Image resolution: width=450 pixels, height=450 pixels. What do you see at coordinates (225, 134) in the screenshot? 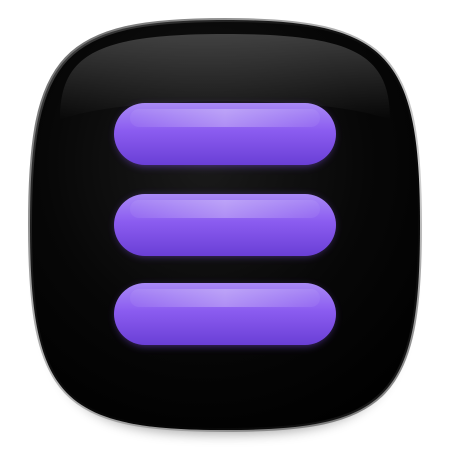
I see `menu-bar-top` at bounding box center [225, 134].